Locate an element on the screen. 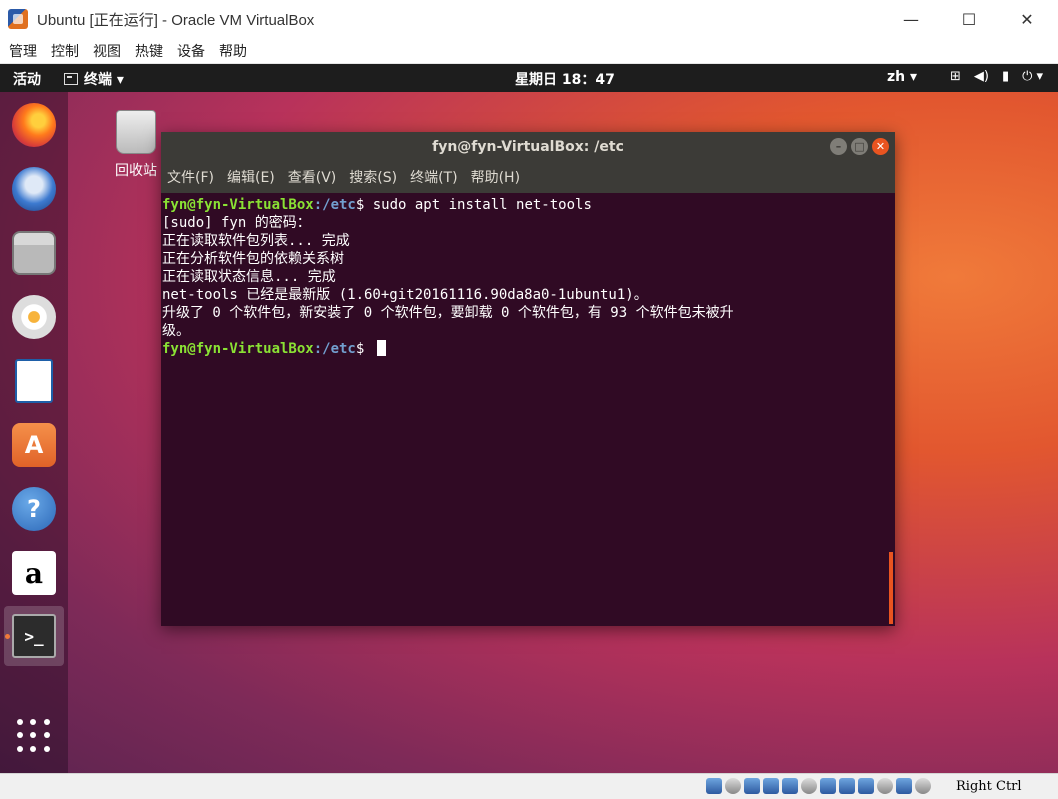 The height and width of the screenshot is (799, 1058). host-key-label: Right Ctrl is located at coordinates (989, 786).